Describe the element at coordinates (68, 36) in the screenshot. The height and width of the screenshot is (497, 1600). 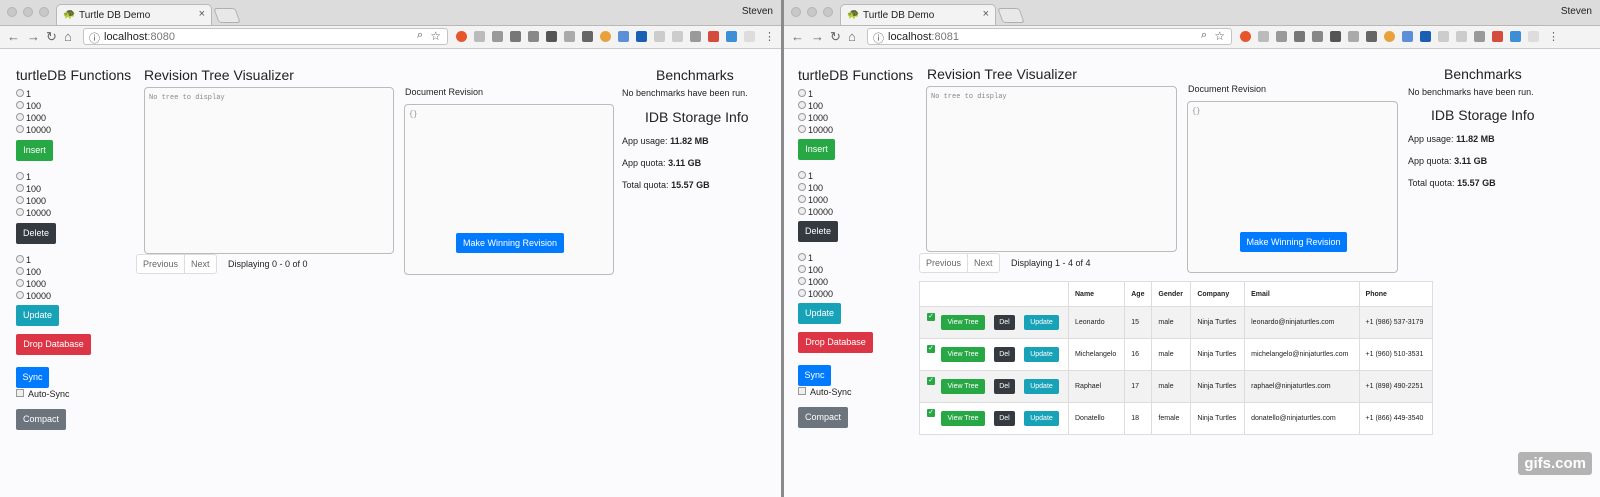
I see `home-icon: ⌂` at that location.